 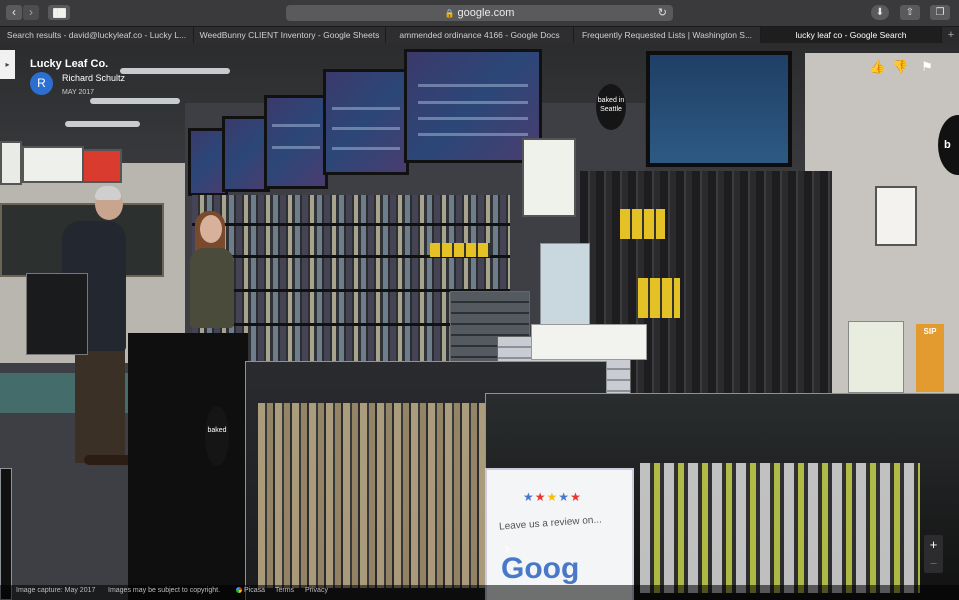 I want to click on copyright-notice: Images may be subject to copyright., so click(x=164, y=590).